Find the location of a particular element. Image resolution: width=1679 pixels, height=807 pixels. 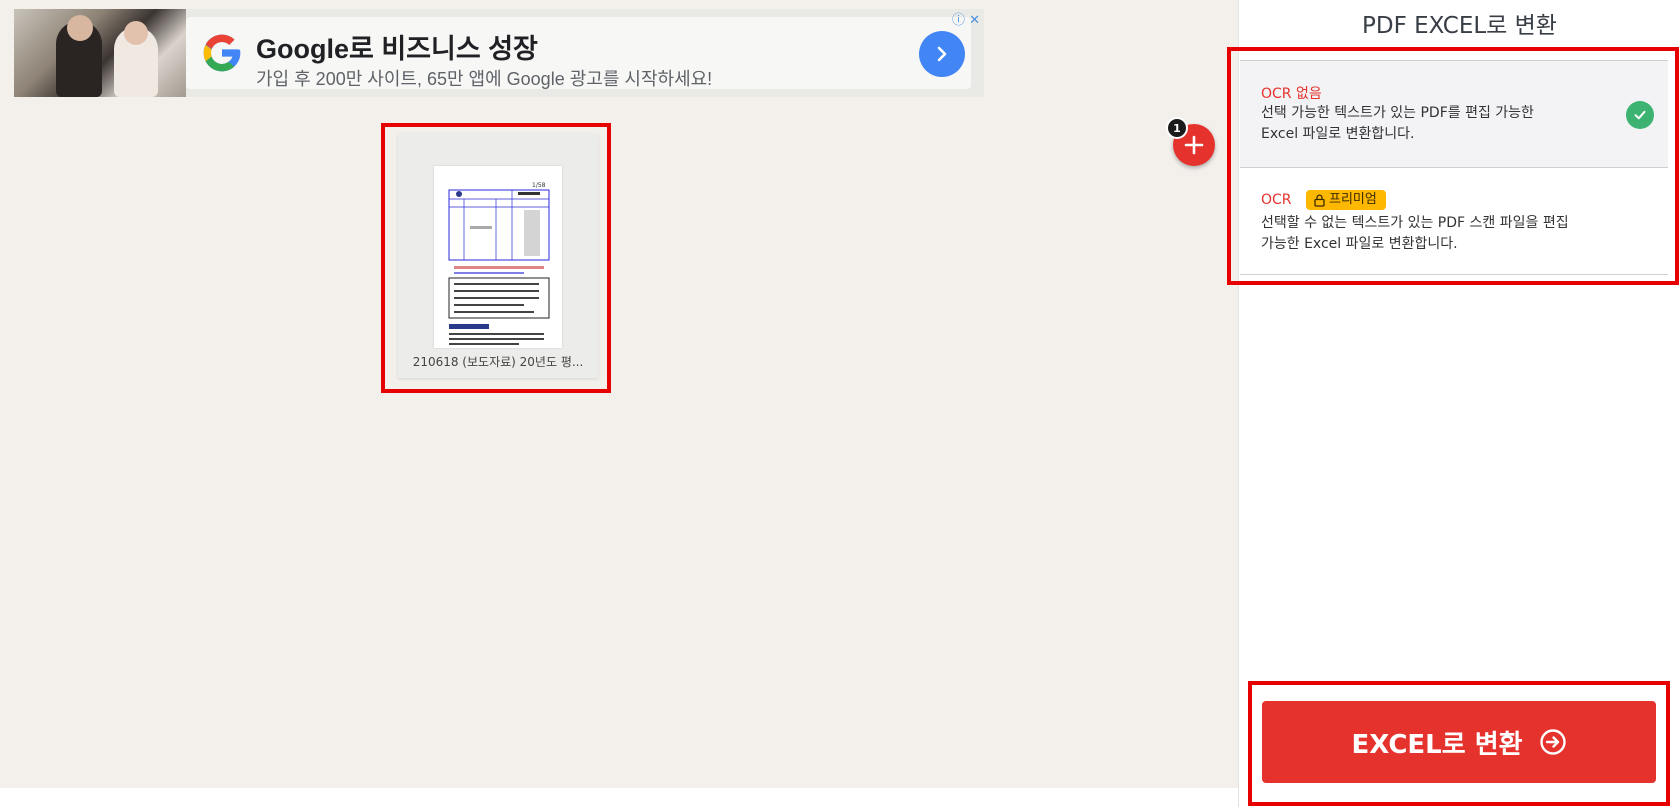

ad-subtitle: 가입 후 200만 사이트, 65만 앱에 Google 광고를 시작하세요! is located at coordinates (484, 78).